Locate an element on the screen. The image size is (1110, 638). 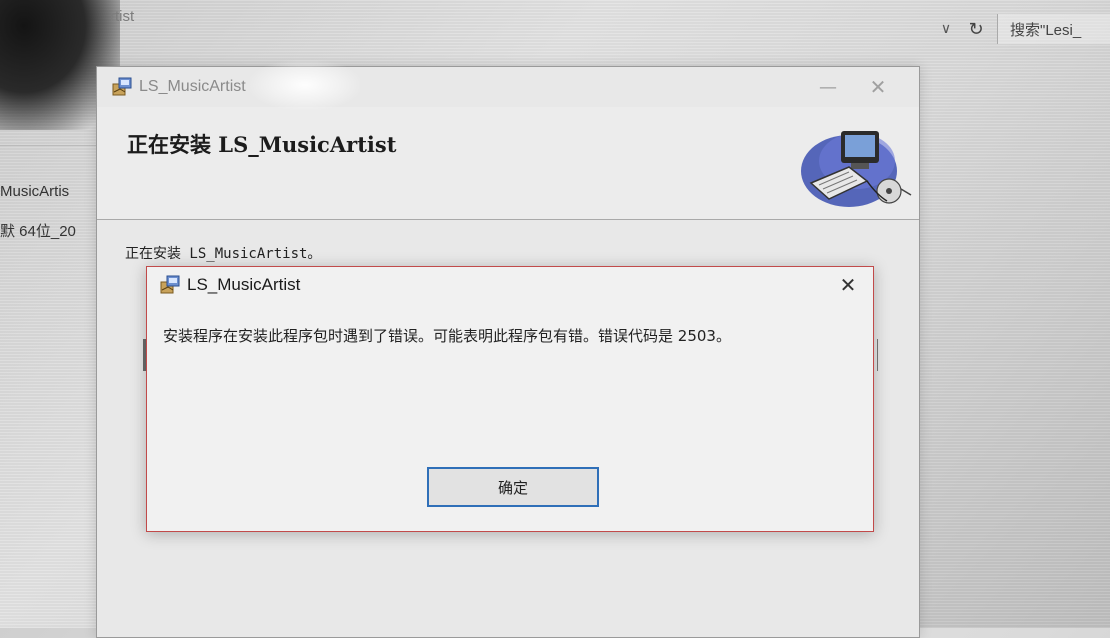
file-name-cell: MusicArtis is located at coordinates (48, 191).